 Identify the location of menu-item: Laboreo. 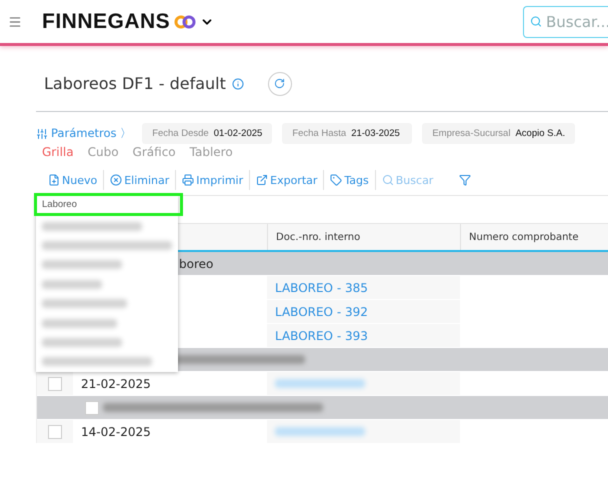
(108, 204).